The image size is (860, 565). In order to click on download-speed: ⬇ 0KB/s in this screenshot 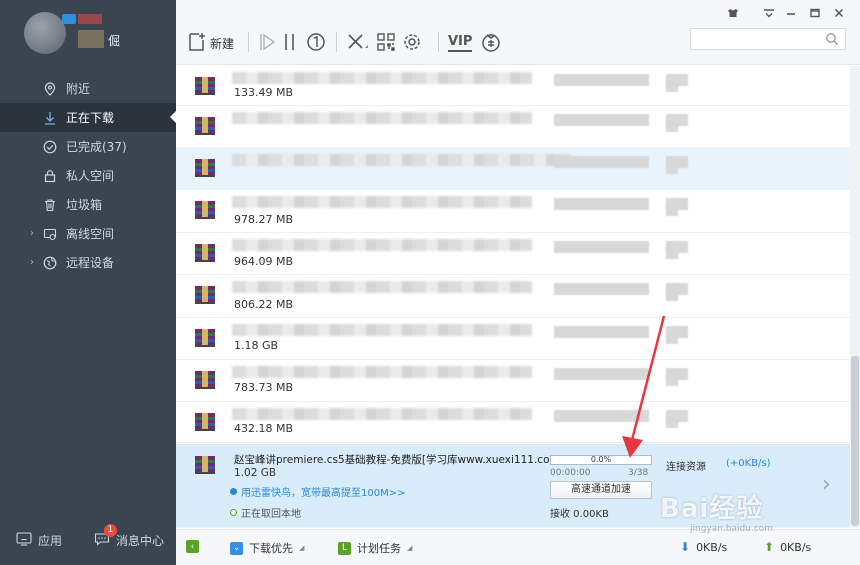, I will do `click(703, 547)`.